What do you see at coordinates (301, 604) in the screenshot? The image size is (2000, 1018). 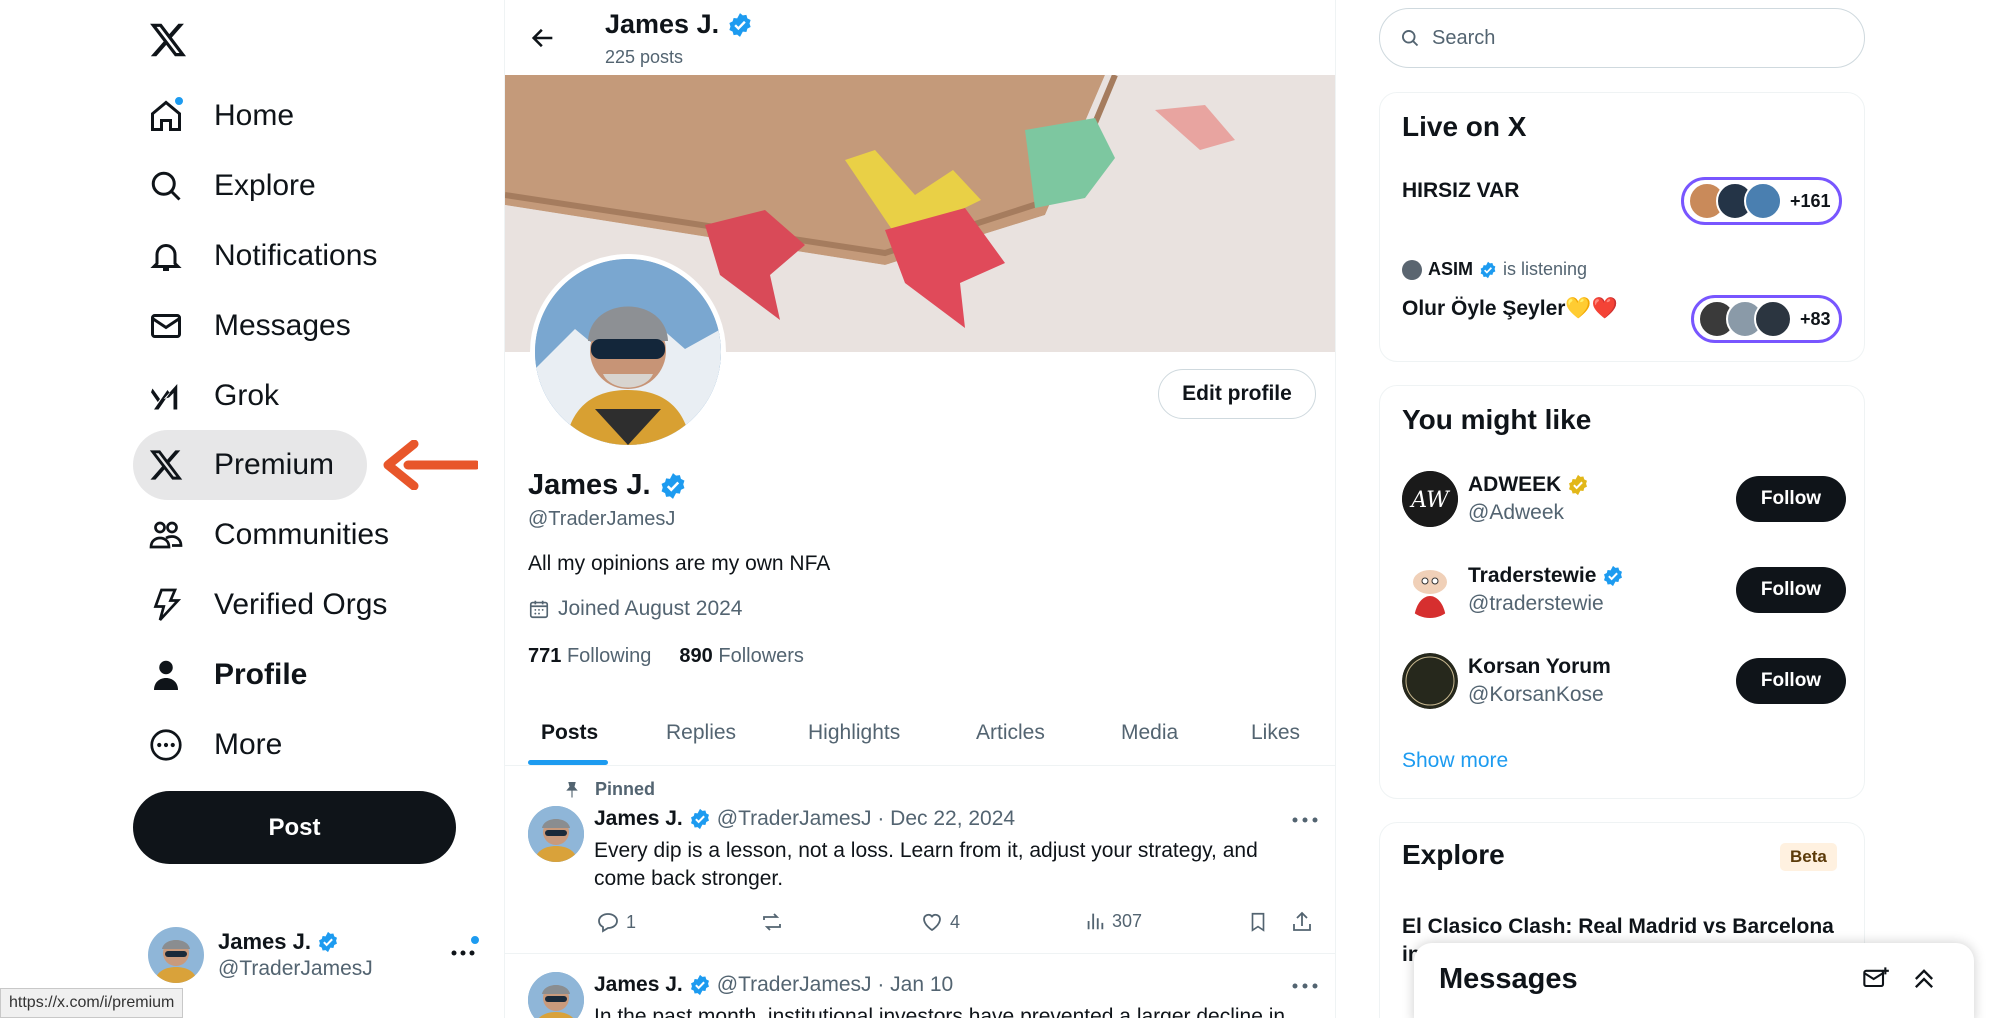 I see `nav-label: Verified Orgs` at bounding box center [301, 604].